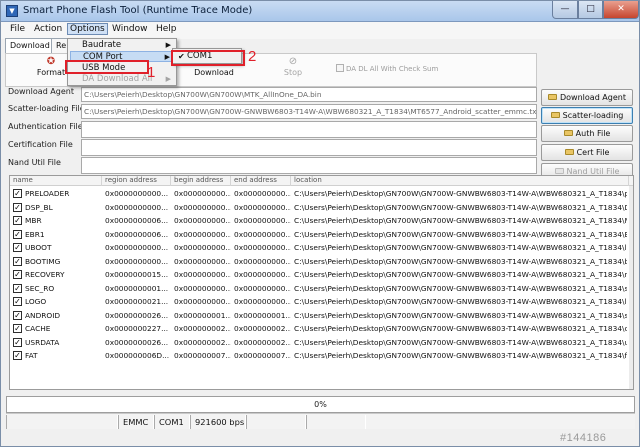 The image size is (640, 447). What do you see at coordinates (48, 29) in the screenshot?
I see `menu-action: Action` at bounding box center [48, 29].